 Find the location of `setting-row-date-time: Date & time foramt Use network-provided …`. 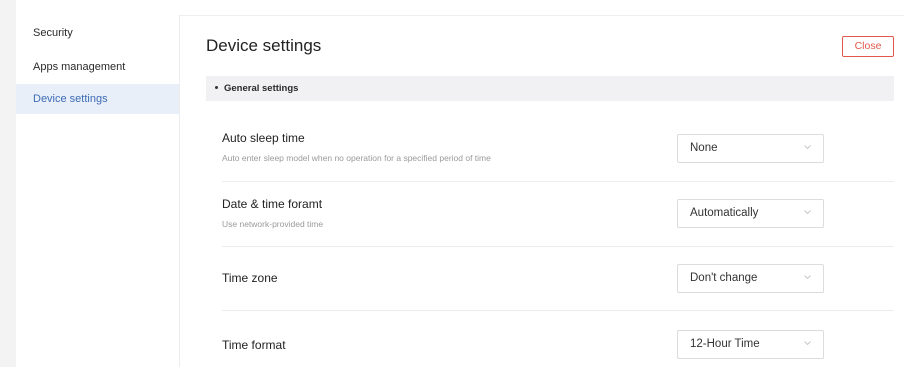

setting-row-date-time: Date & time foramt Use network-provided … is located at coordinates (550, 214).